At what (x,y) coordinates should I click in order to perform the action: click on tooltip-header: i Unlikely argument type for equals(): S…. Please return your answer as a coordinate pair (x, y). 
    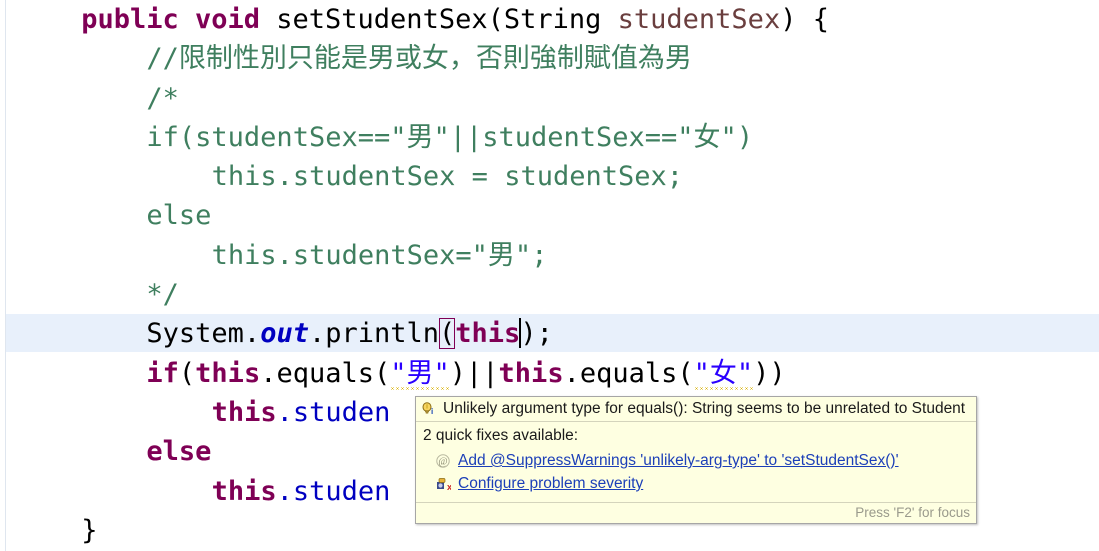
    Looking at the image, I should click on (696, 409).